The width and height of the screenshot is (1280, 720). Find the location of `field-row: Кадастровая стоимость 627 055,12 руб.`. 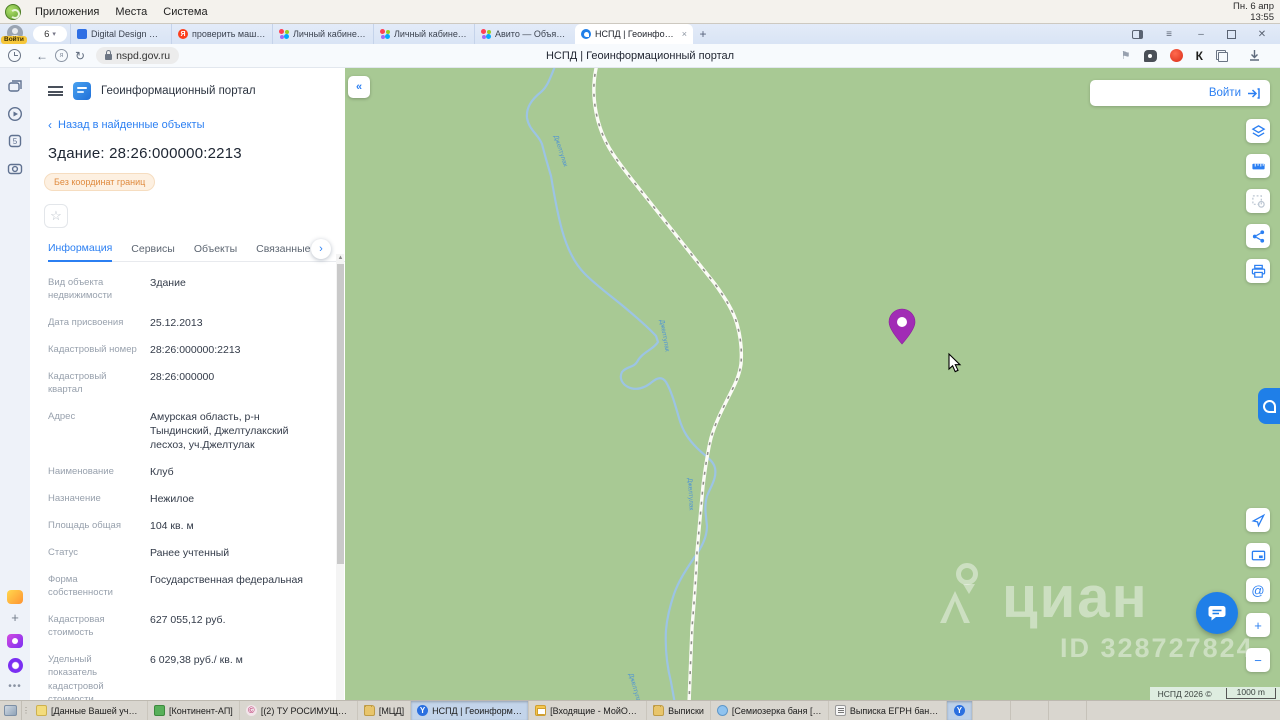

field-row: Кадастровая стоимость 627 055,12 руб. is located at coordinates (137, 626).